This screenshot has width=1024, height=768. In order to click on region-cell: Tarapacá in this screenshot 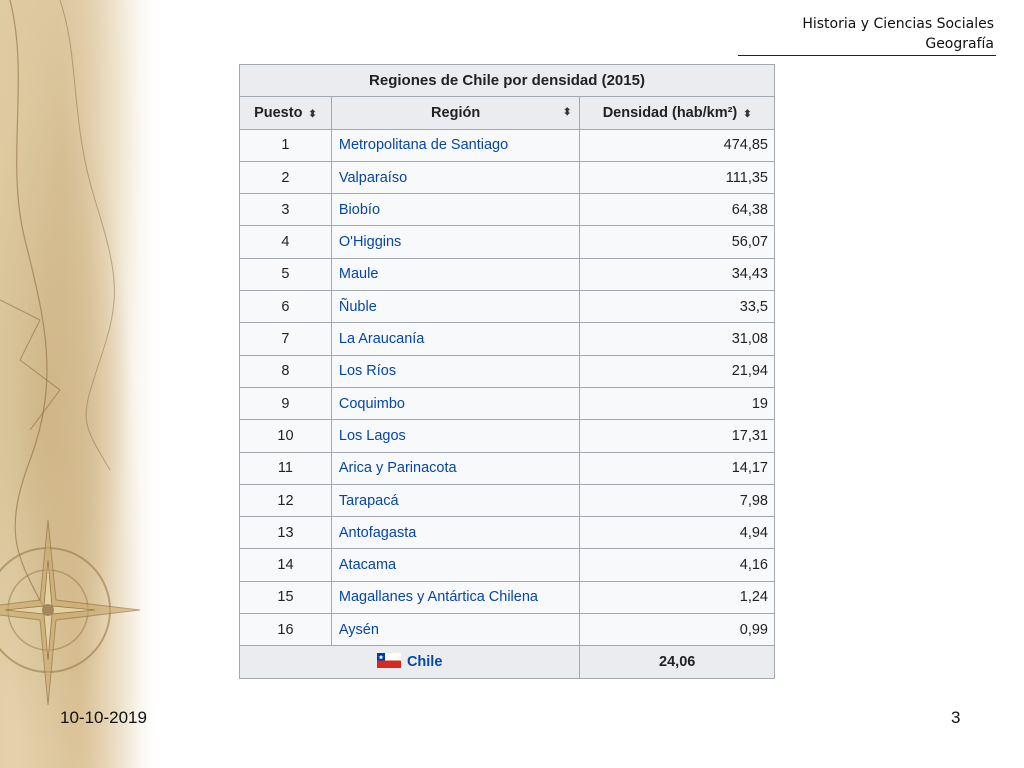, I will do `click(455, 500)`.